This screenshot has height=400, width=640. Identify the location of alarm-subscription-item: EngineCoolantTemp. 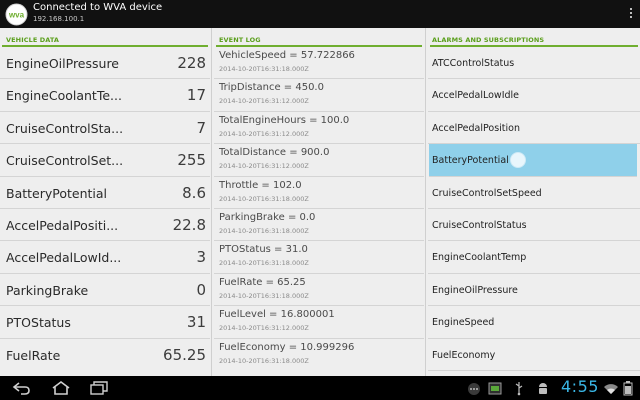
(534, 257).